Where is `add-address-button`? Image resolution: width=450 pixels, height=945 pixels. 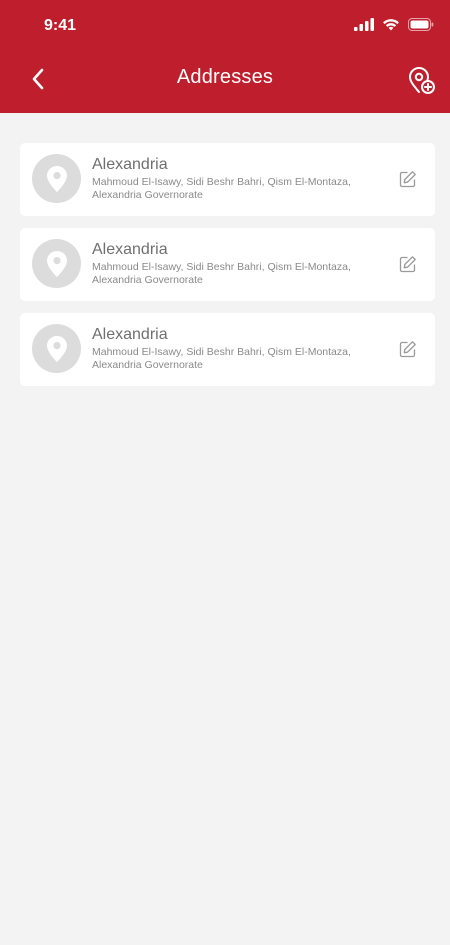
add-address-button is located at coordinates (421, 81).